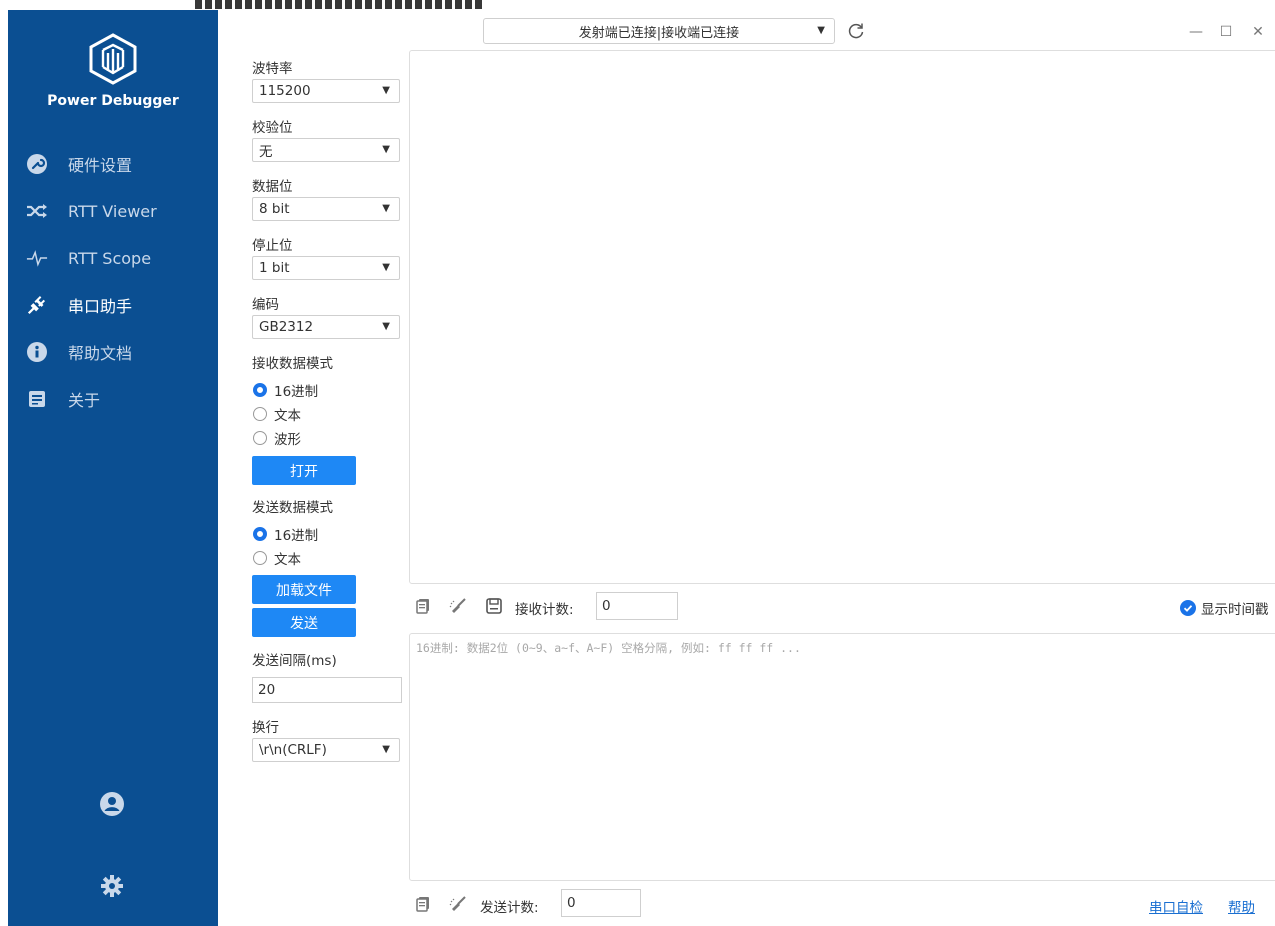 This screenshot has width=1275, height=926. Describe the element at coordinates (274, 268) in the screenshot. I see `stop-bits-value: 1 bit` at that location.